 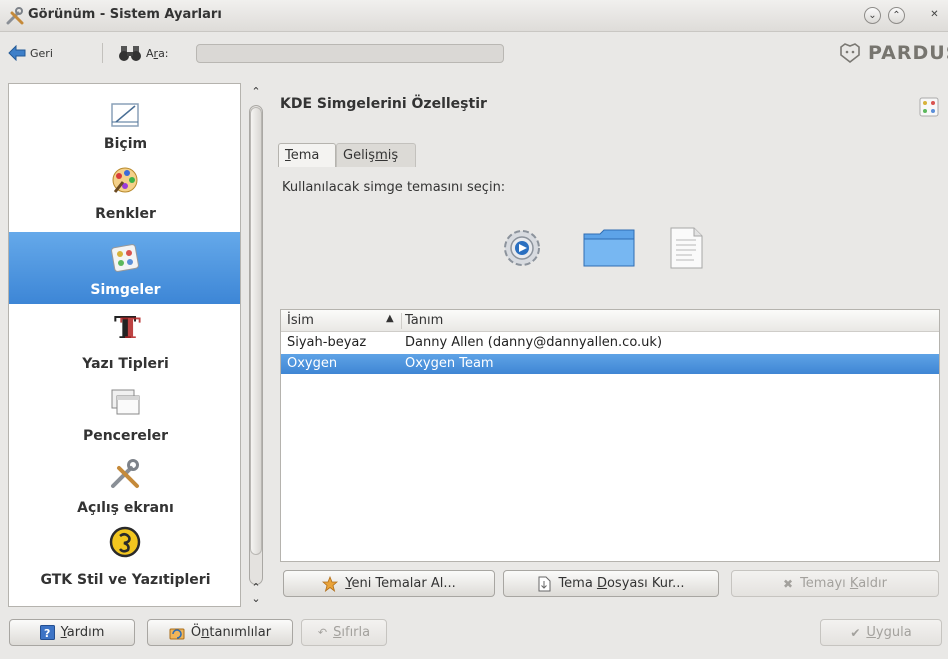 I want to click on close-button: ✕, so click(x=934, y=15).